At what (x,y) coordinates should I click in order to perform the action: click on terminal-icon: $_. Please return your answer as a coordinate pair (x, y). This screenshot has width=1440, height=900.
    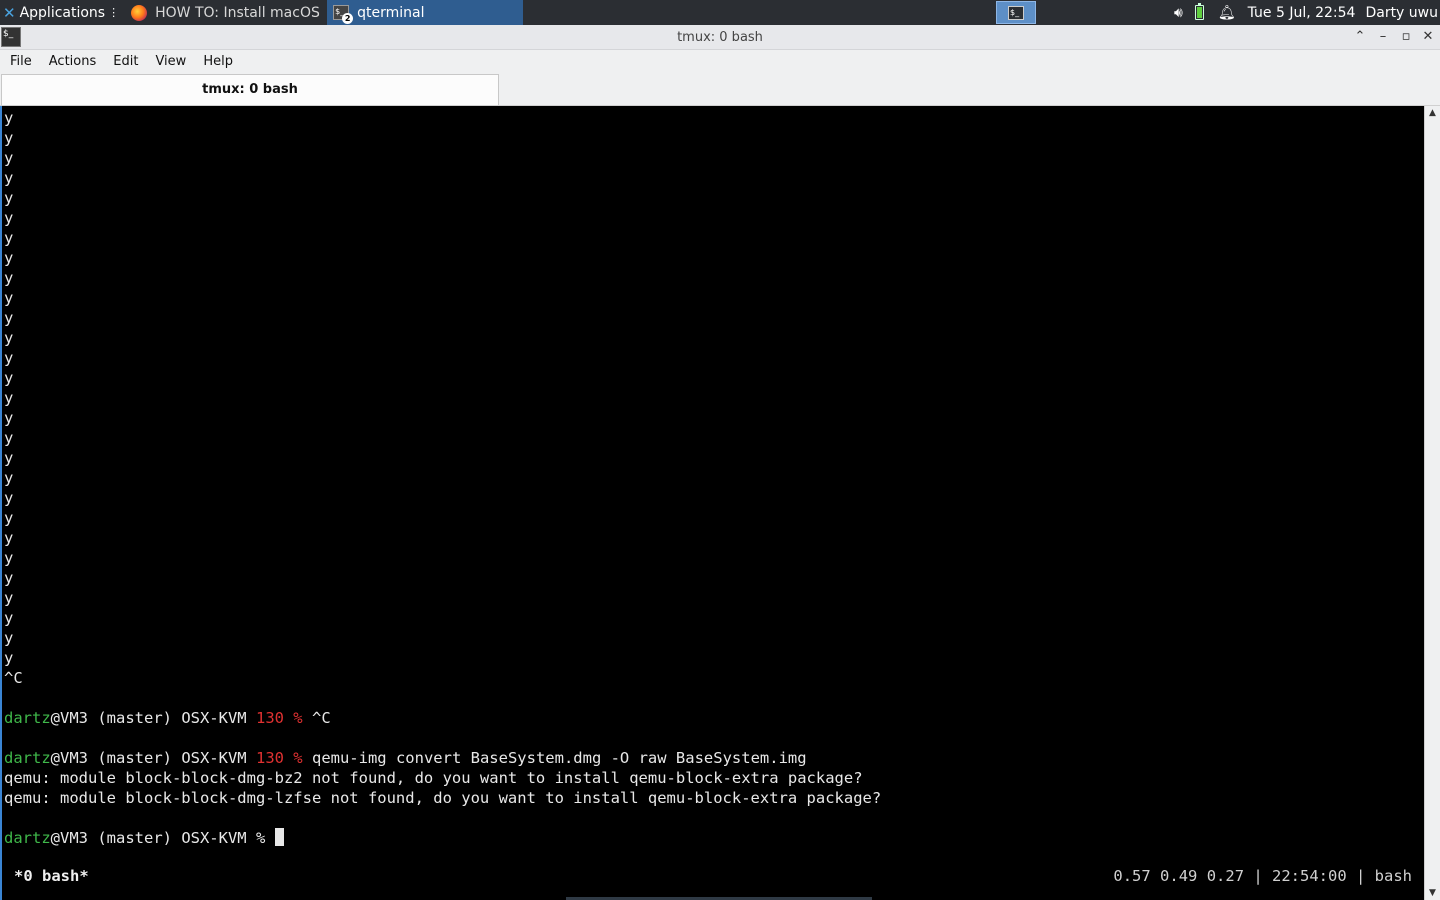
    Looking at the image, I should click on (1016, 12).